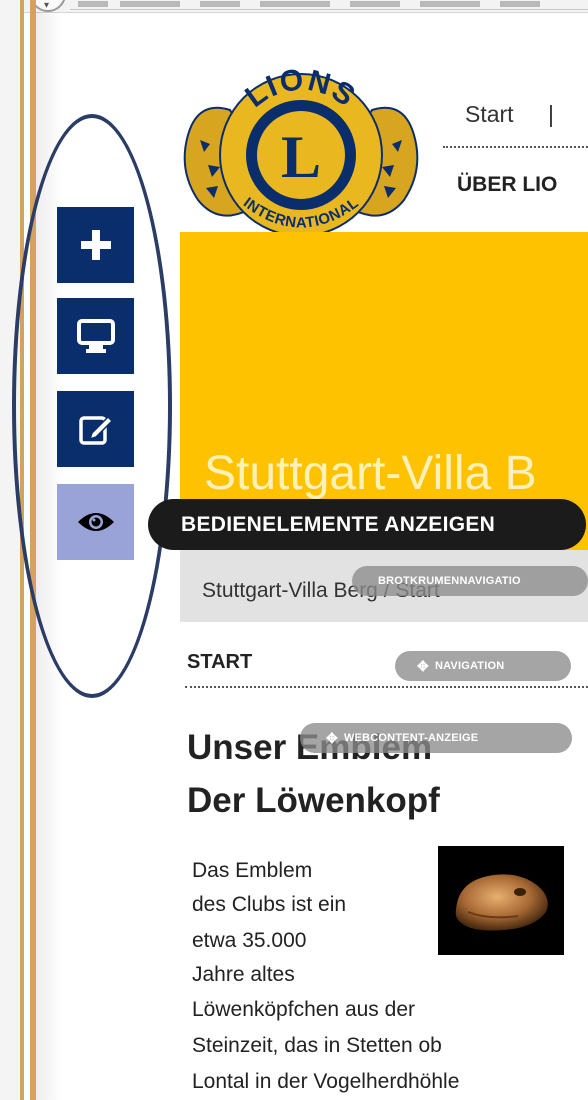 The width and height of the screenshot is (588, 1100). Describe the element at coordinates (489, 114) in the screenshot. I see `nav-link-start: Start` at that location.